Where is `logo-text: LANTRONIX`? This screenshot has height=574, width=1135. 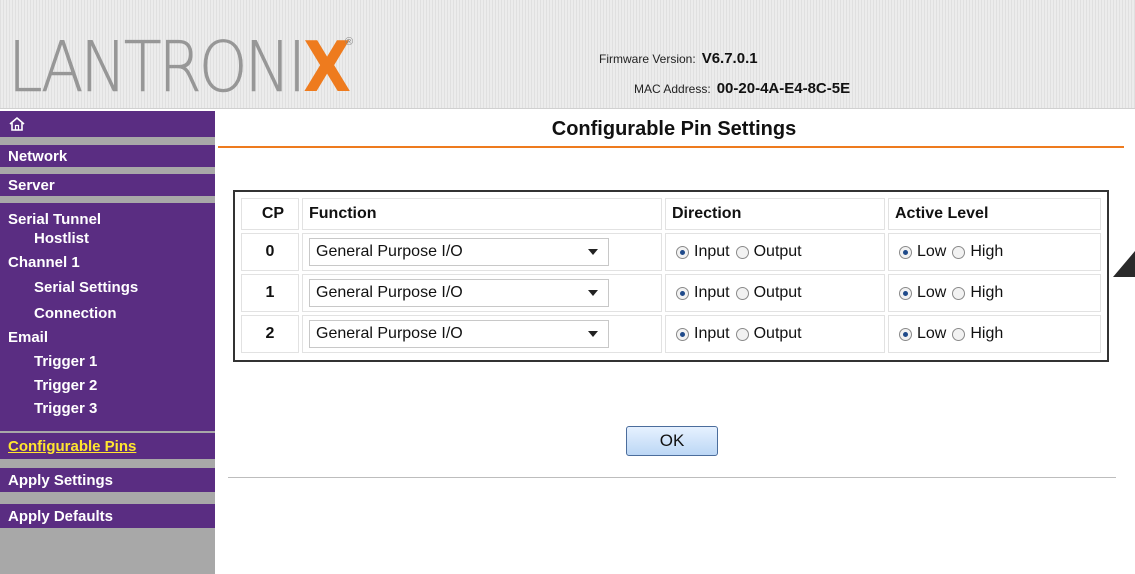 logo-text: LANTRONIX is located at coordinates (179, 67).